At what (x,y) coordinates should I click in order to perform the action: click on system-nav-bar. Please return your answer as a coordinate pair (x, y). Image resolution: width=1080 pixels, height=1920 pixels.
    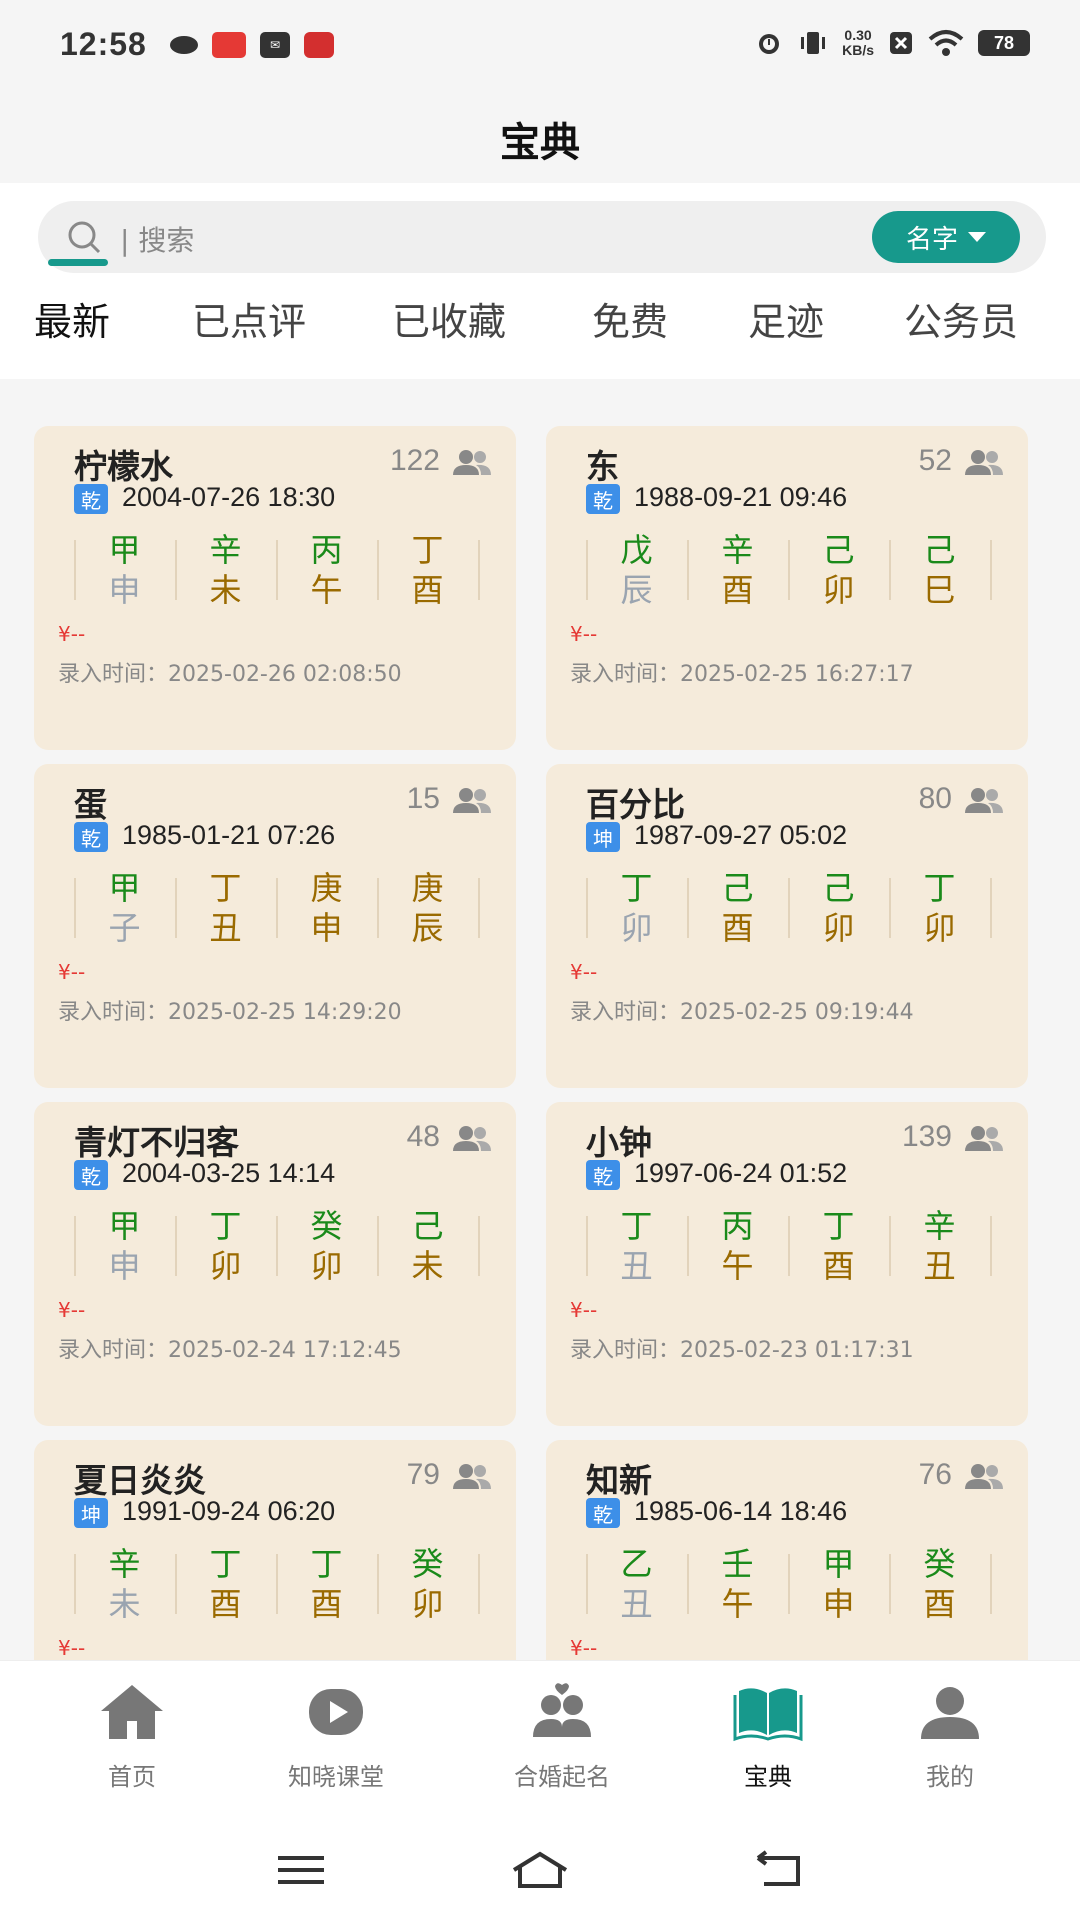
    Looking at the image, I should click on (540, 1865).